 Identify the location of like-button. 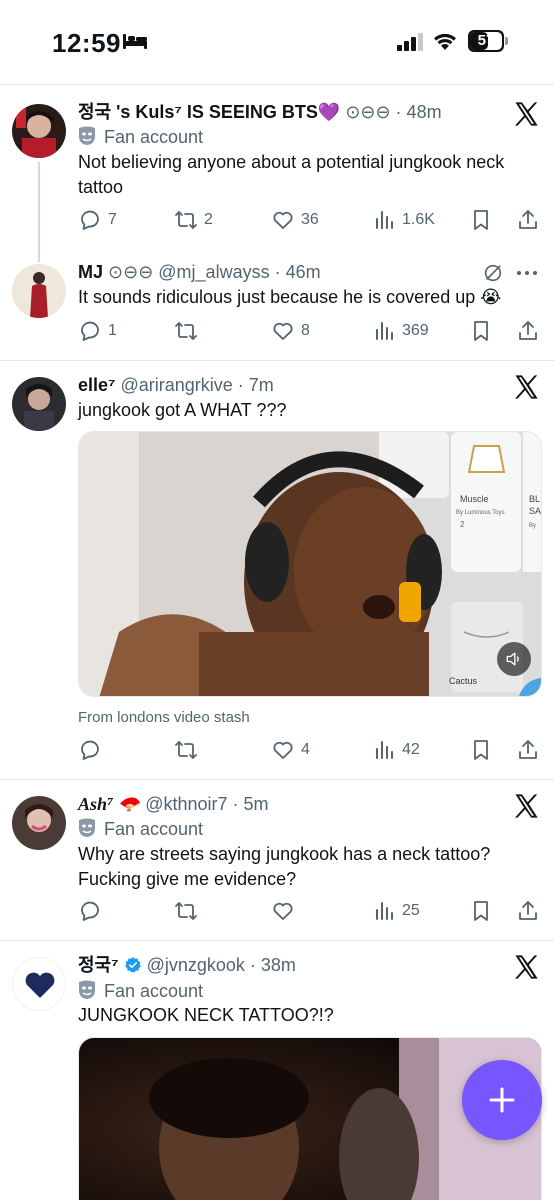
(286, 911).